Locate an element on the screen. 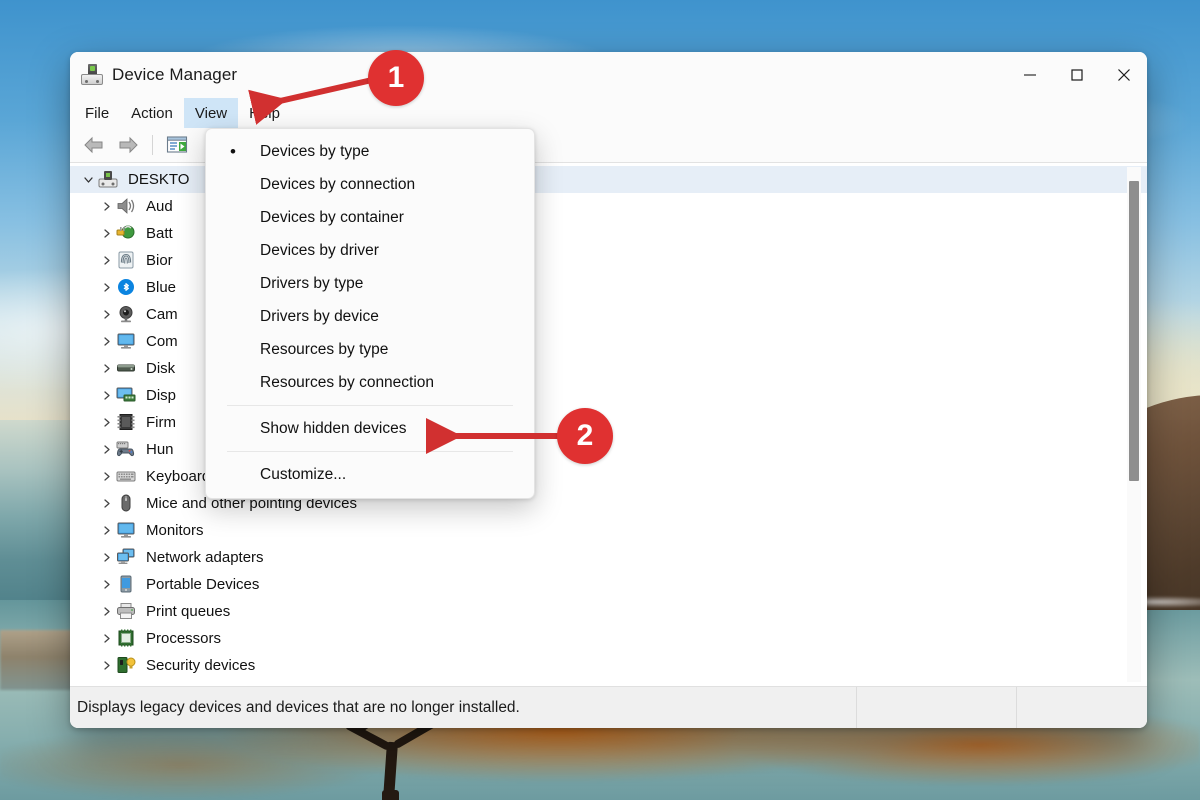 This screenshot has width=1200, height=800. menu-devices-by-container: Devices by container is located at coordinates (370, 217).